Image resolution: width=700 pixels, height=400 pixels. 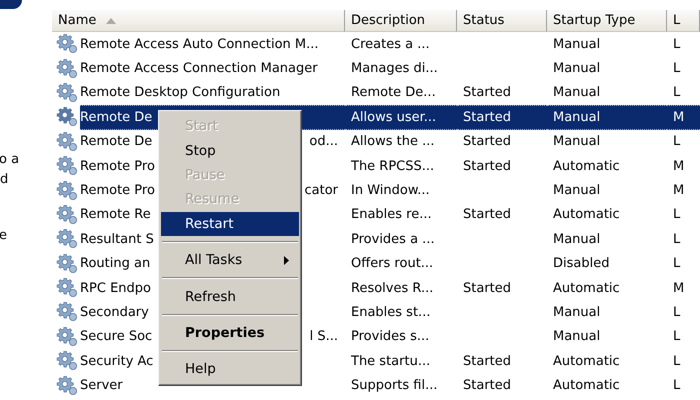 I want to click on cut-text: e, so click(x=3, y=235).